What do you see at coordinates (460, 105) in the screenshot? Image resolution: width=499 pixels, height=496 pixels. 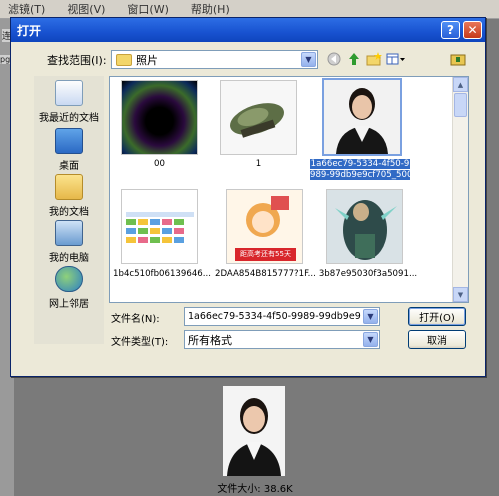 I see `scroll-thumb` at bounding box center [460, 105].